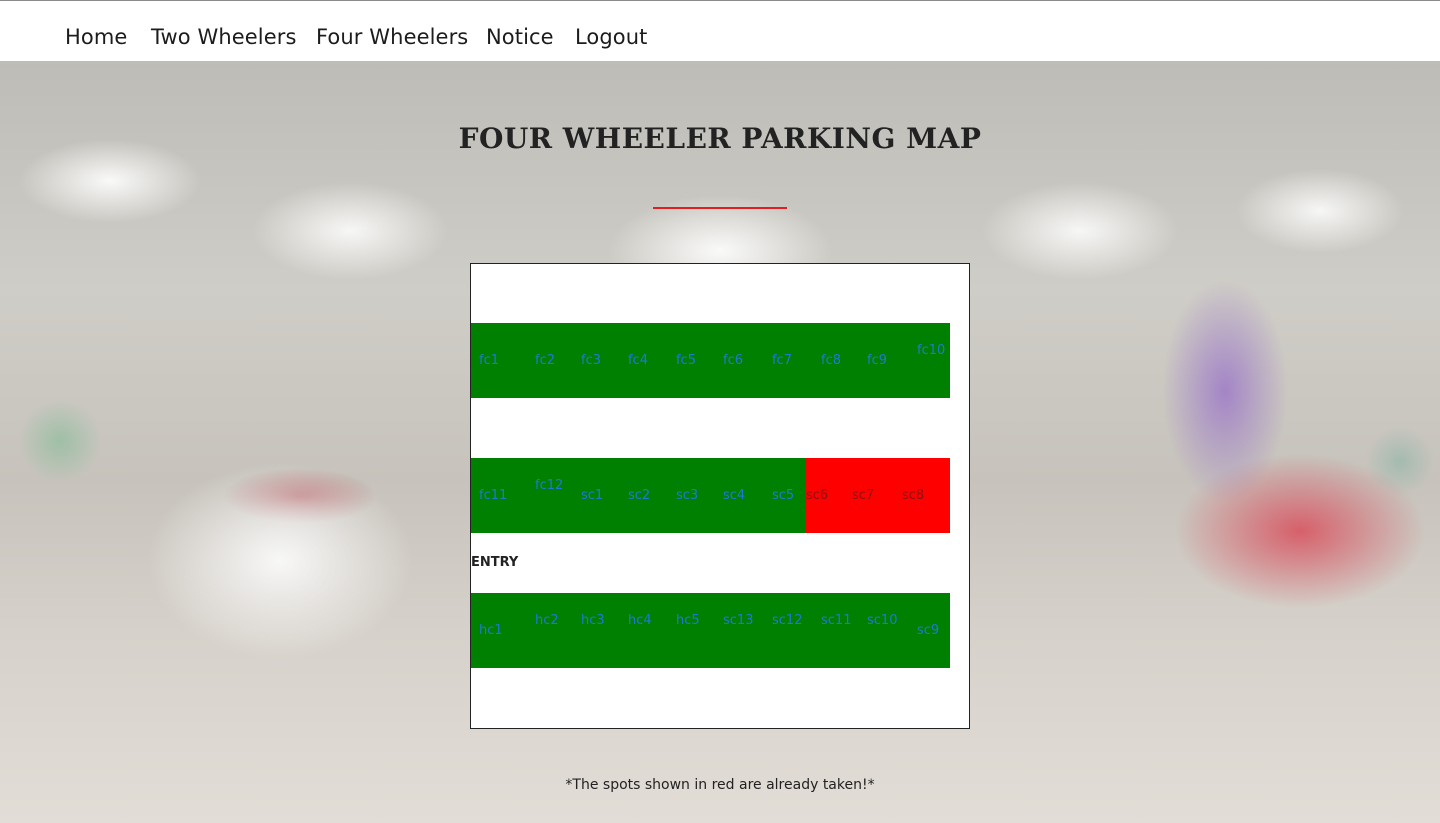 The height and width of the screenshot is (823, 1440). I want to click on parking-spot: sc11, so click(836, 630).